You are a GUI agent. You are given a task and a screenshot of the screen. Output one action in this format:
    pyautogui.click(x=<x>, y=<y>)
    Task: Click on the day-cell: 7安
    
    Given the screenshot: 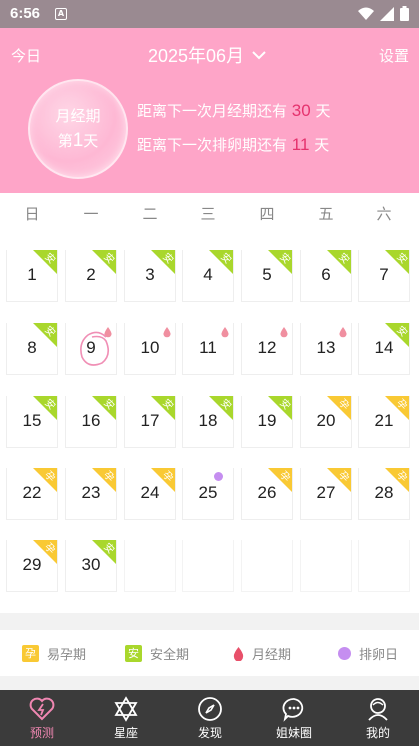 What is the action you would take?
    pyautogui.click(x=384, y=276)
    